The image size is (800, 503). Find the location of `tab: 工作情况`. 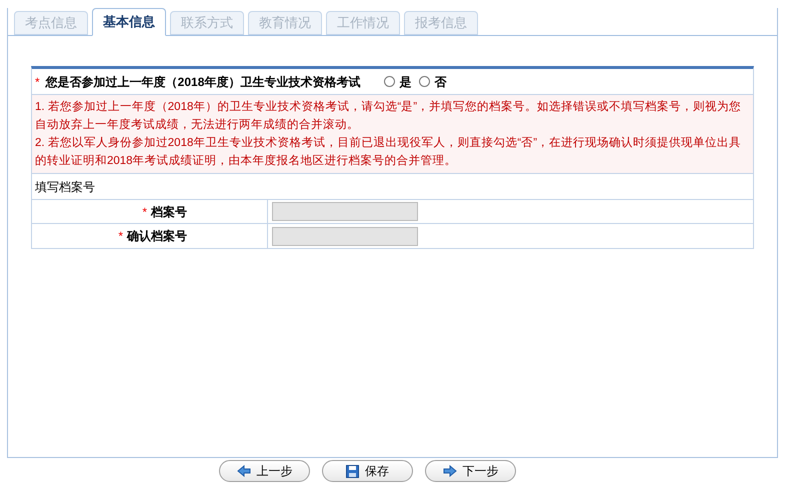

tab: 工作情况 is located at coordinates (363, 23).